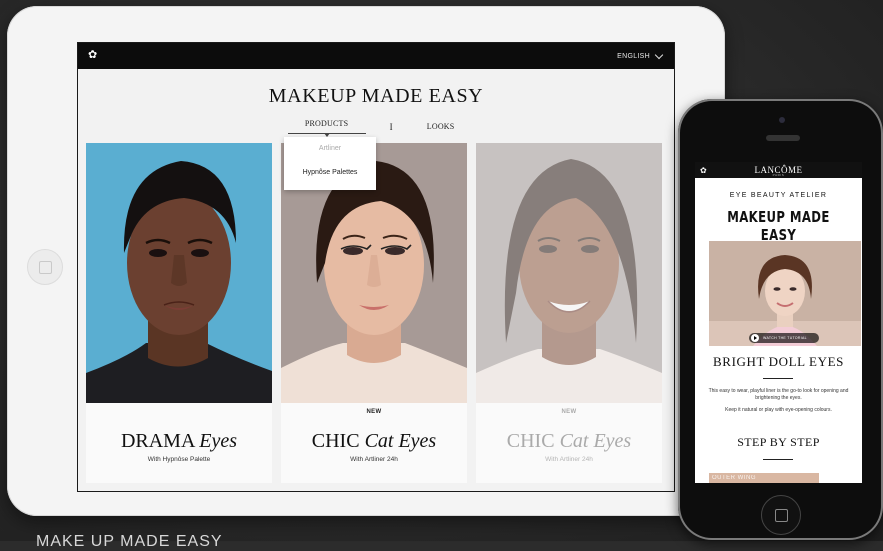 The width and height of the screenshot is (883, 551). What do you see at coordinates (778, 195) in the screenshot?
I see `phone-kicker: EYE BEAUTY ATELIER` at bounding box center [778, 195].